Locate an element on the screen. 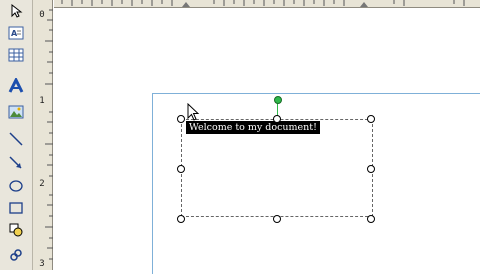 Image resolution: width=480 pixels, height=274 pixels. ruler-label-3: 3 is located at coordinates (42, 264).